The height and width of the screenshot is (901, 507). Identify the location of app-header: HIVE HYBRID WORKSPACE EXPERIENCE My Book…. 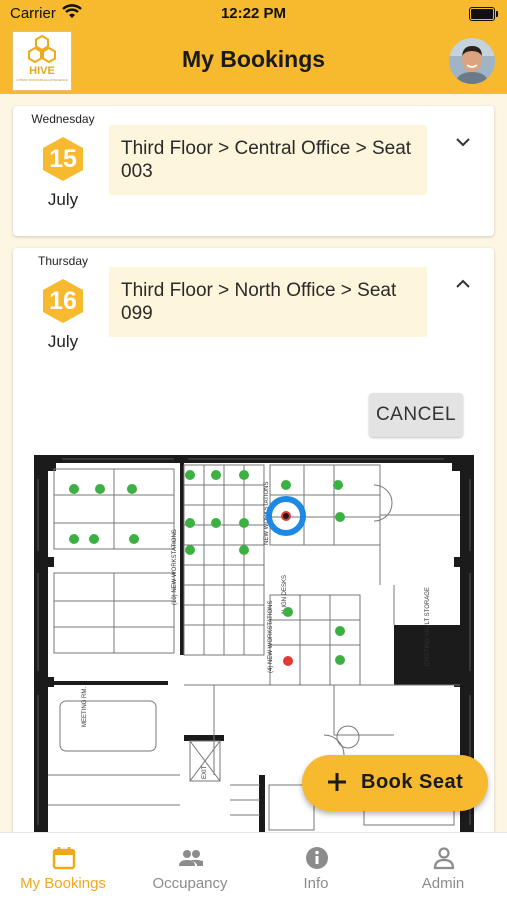
(253, 61).